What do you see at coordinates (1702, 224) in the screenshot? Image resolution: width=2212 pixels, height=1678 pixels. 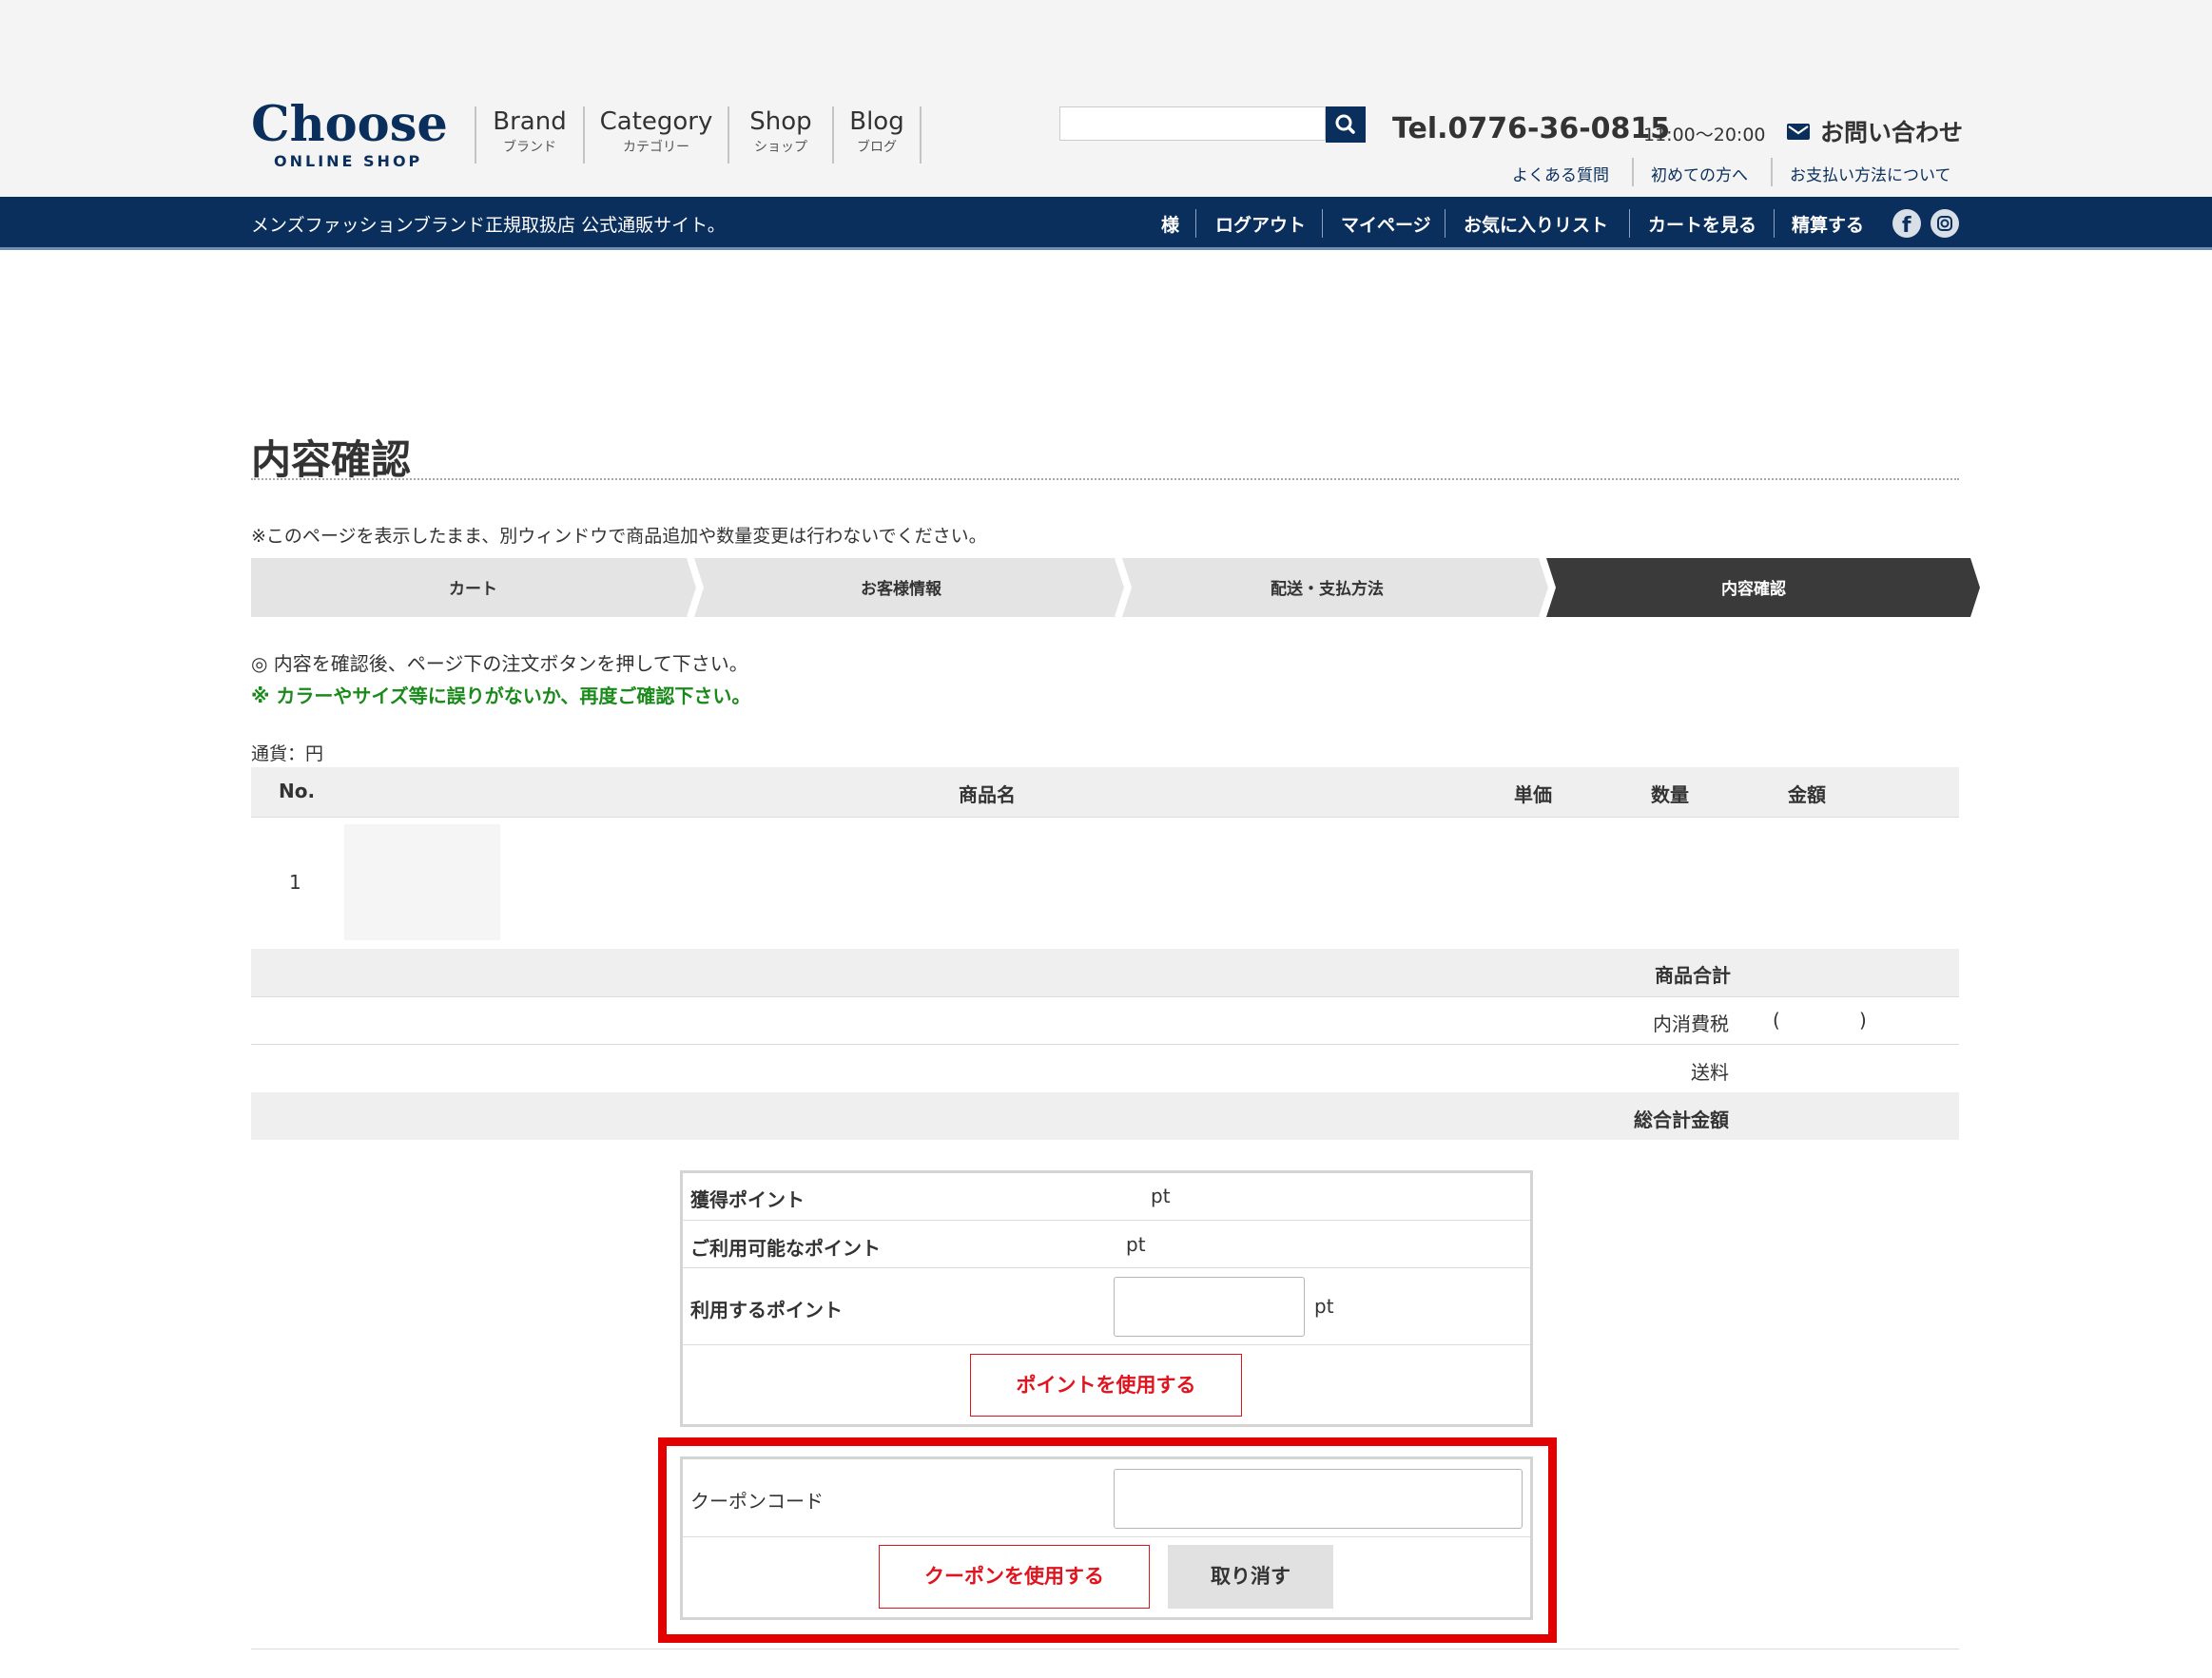 I see `view-cart-link: カートを見る` at bounding box center [1702, 224].